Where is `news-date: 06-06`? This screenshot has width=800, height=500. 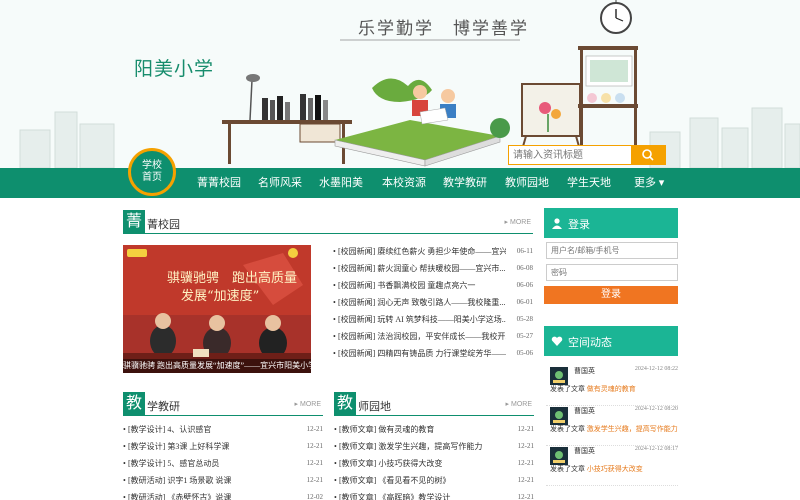
news-date: 06-06 is located at coordinates (524, 285).